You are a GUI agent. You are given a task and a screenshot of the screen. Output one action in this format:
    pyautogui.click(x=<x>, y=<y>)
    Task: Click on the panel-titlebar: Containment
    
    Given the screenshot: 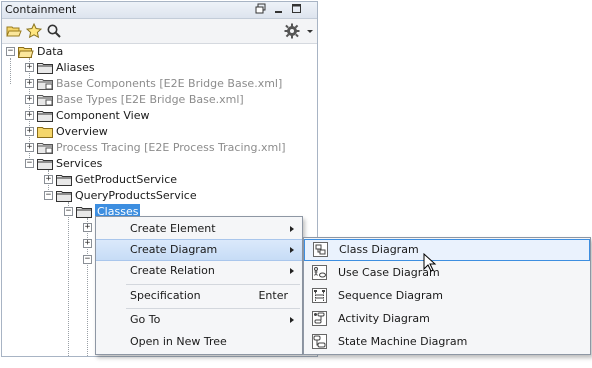 What is the action you would take?
    pyautogui.click(x=159, y=10)
    